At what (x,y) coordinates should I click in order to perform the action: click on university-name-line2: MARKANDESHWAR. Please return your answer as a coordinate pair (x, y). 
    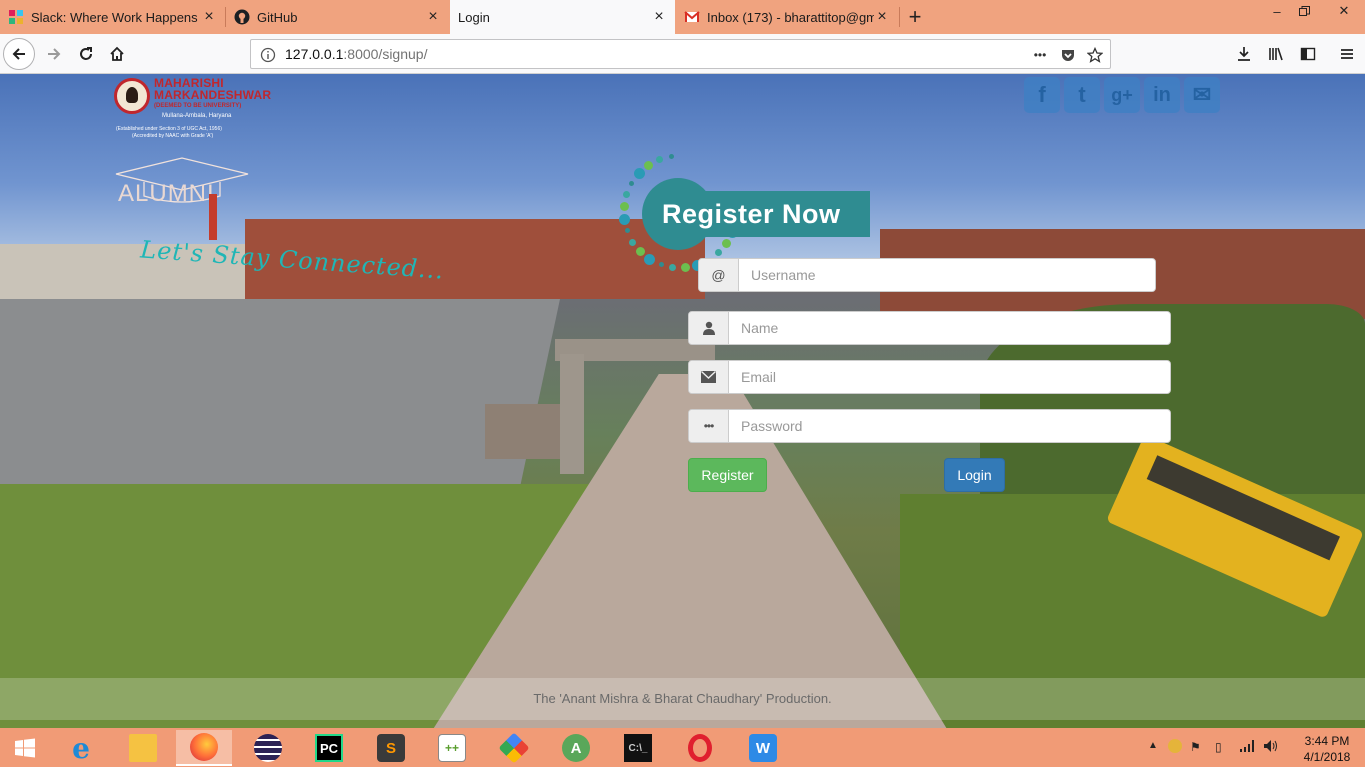
    Looking at the image, I should click on (213, 95).